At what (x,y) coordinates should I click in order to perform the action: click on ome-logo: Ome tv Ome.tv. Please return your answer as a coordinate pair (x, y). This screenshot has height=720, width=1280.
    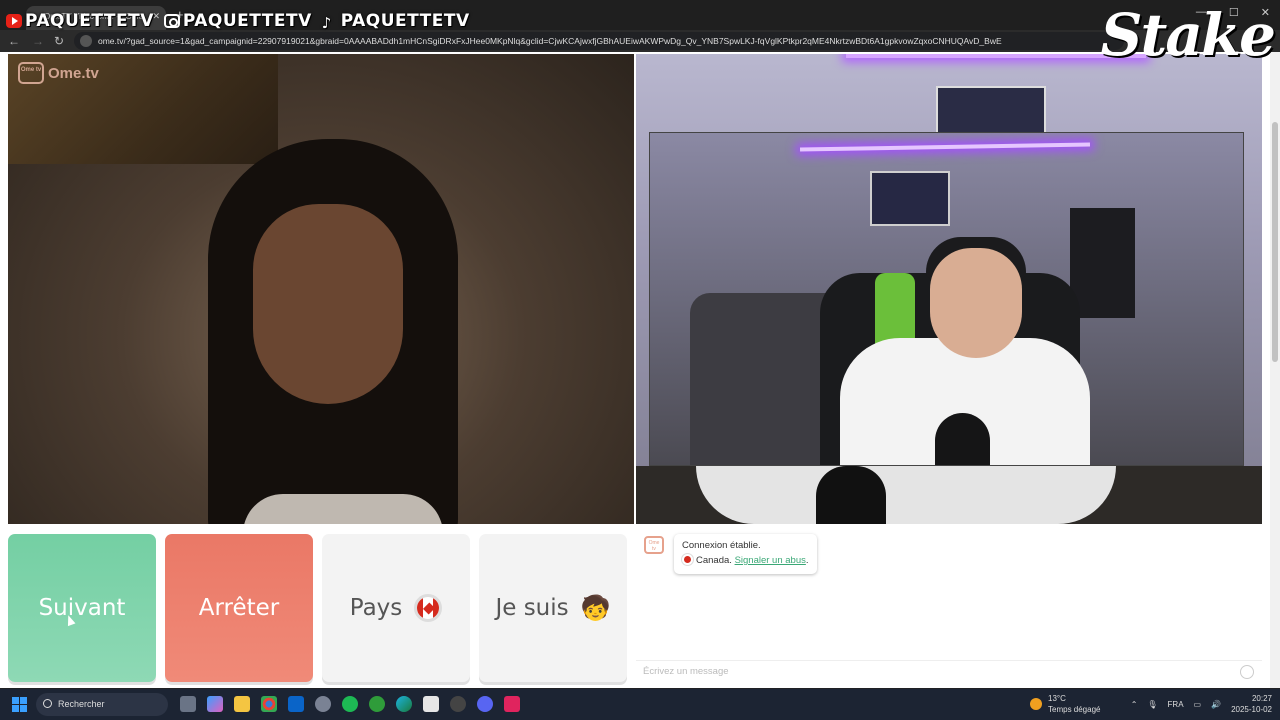
    Looking at the image, I should click on (58, 73).